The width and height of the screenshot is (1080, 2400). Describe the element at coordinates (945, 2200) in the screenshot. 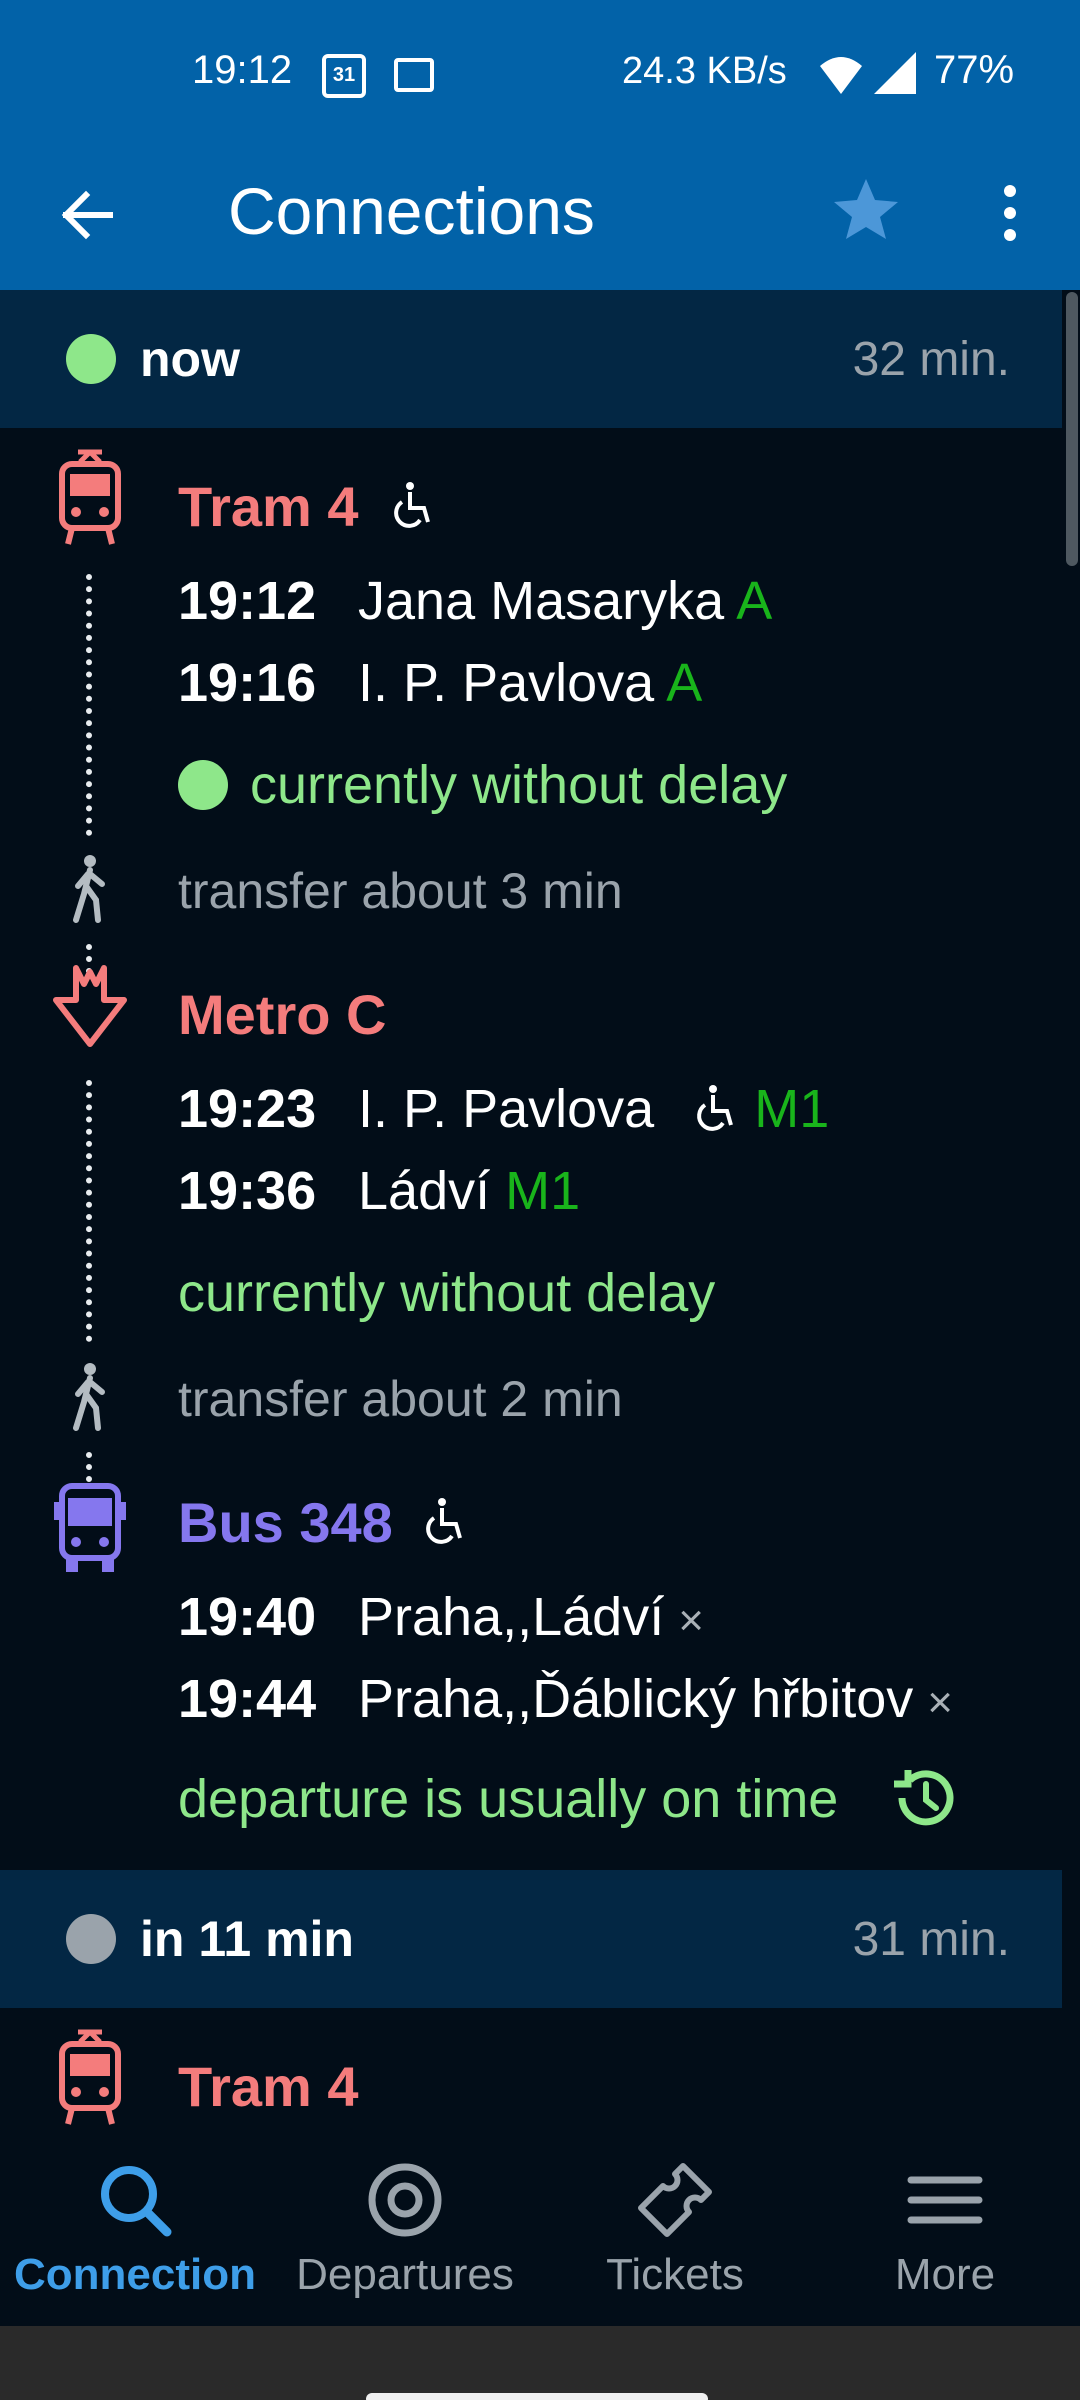

I see `hamburger-icon` at that location.